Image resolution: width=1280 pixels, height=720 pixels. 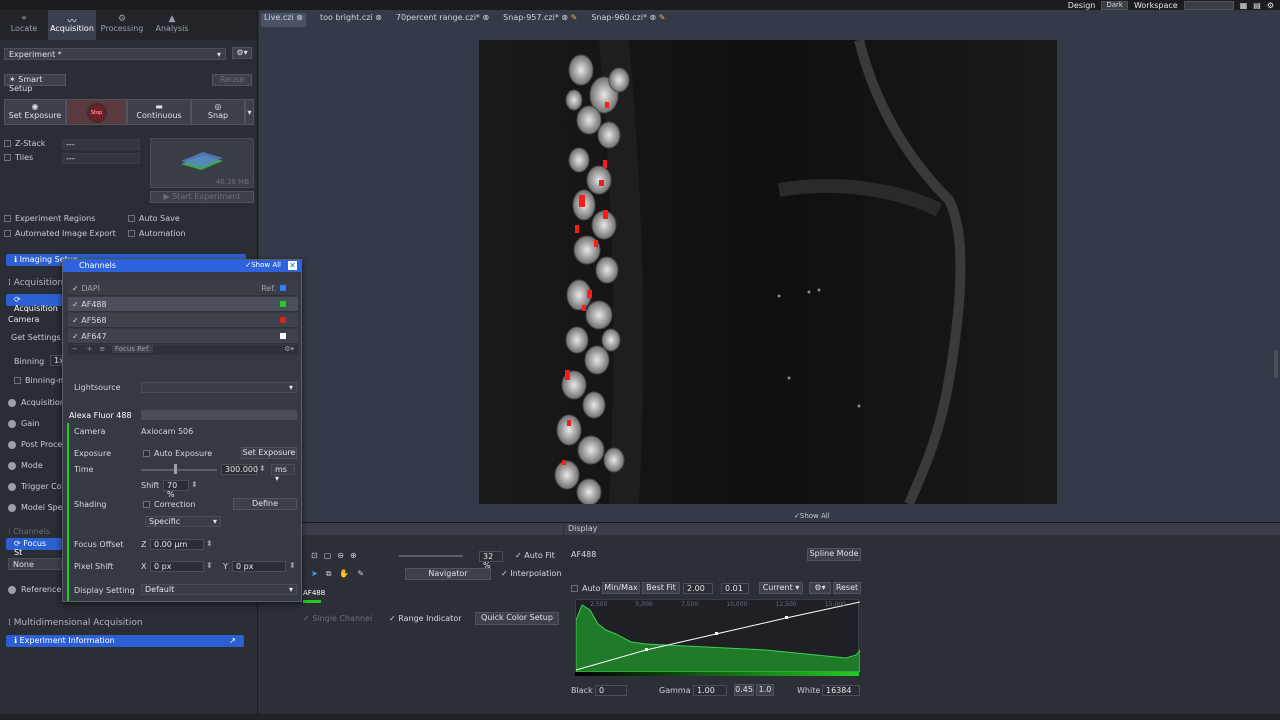 I want to click on display-options-button: ⚙▾, so click(x=820, y=588).